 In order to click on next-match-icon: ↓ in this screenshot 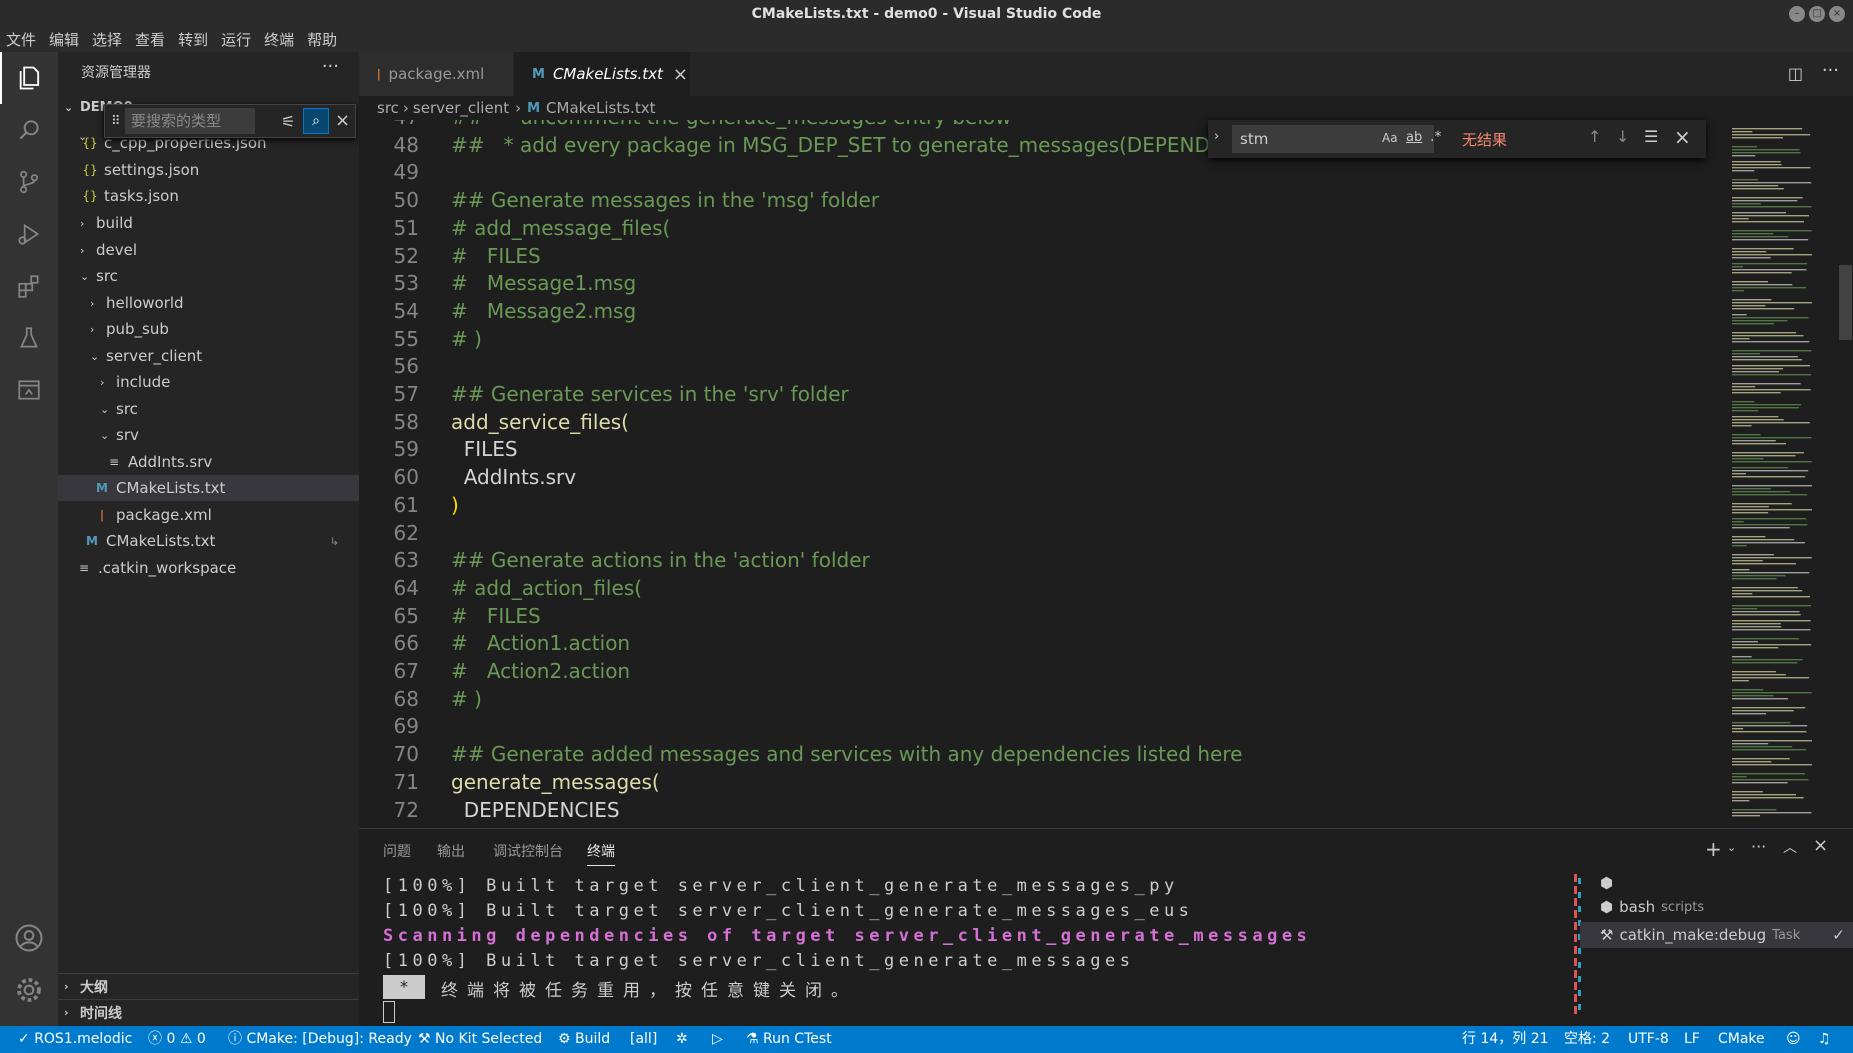, I will do `click(1622, 136)`.